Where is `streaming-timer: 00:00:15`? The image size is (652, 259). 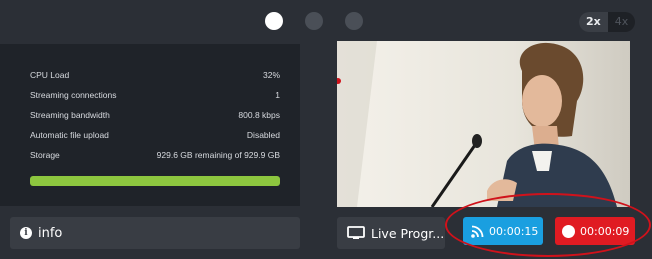
streaming-timer: 00:00:15 is located at coordinates (514, 231).